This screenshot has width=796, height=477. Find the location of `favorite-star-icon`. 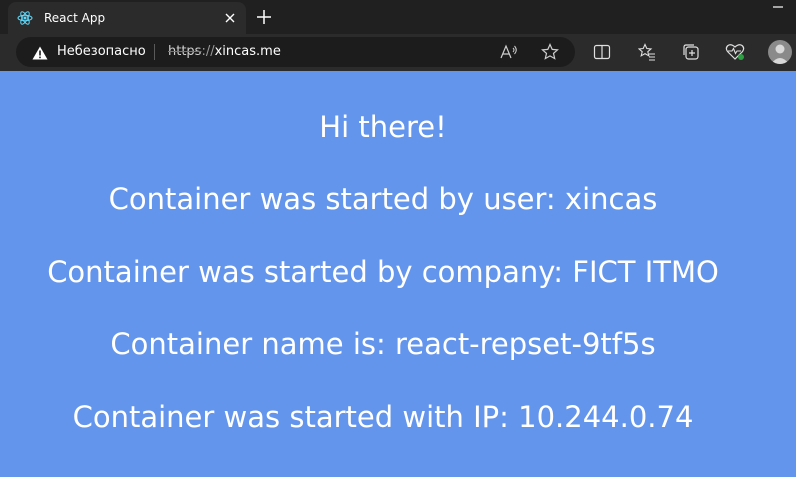

favorite-star-icon is located at coordinates (550, 52).